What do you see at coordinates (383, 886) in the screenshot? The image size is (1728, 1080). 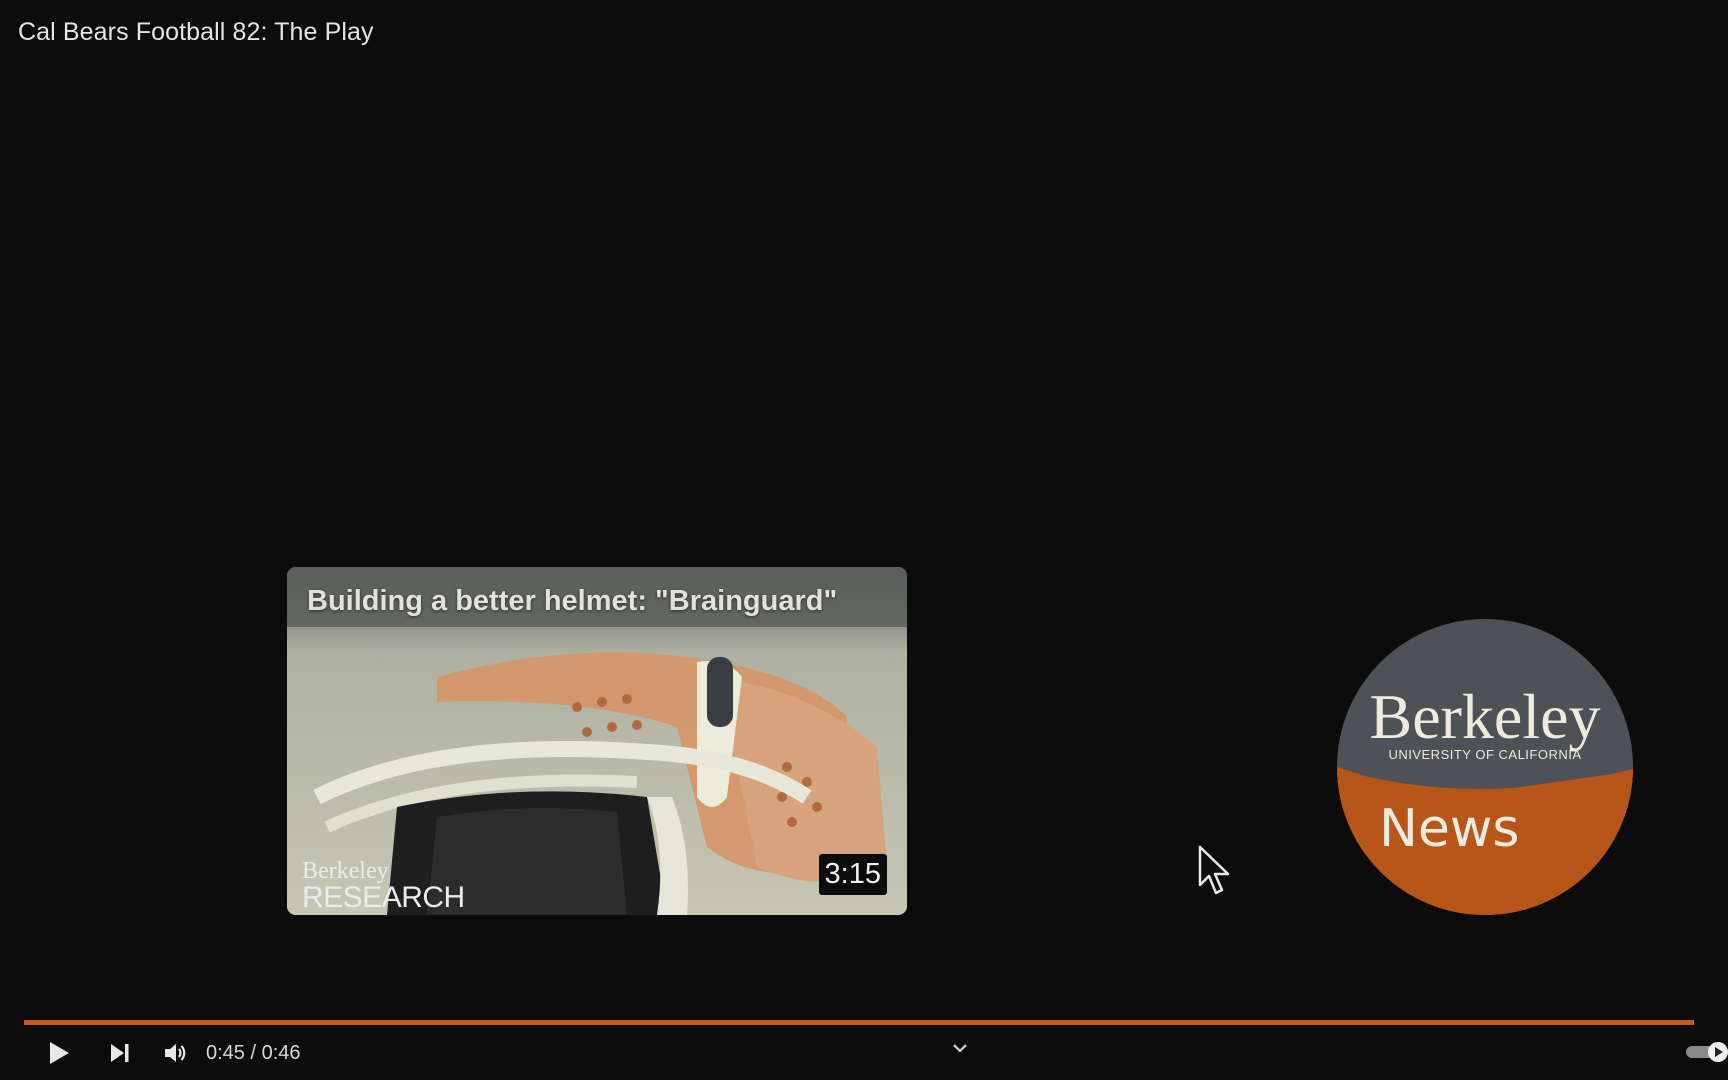 I see `berkeley-research-logo: Berkeley RESEARCH` at bounding box center [383, 886].